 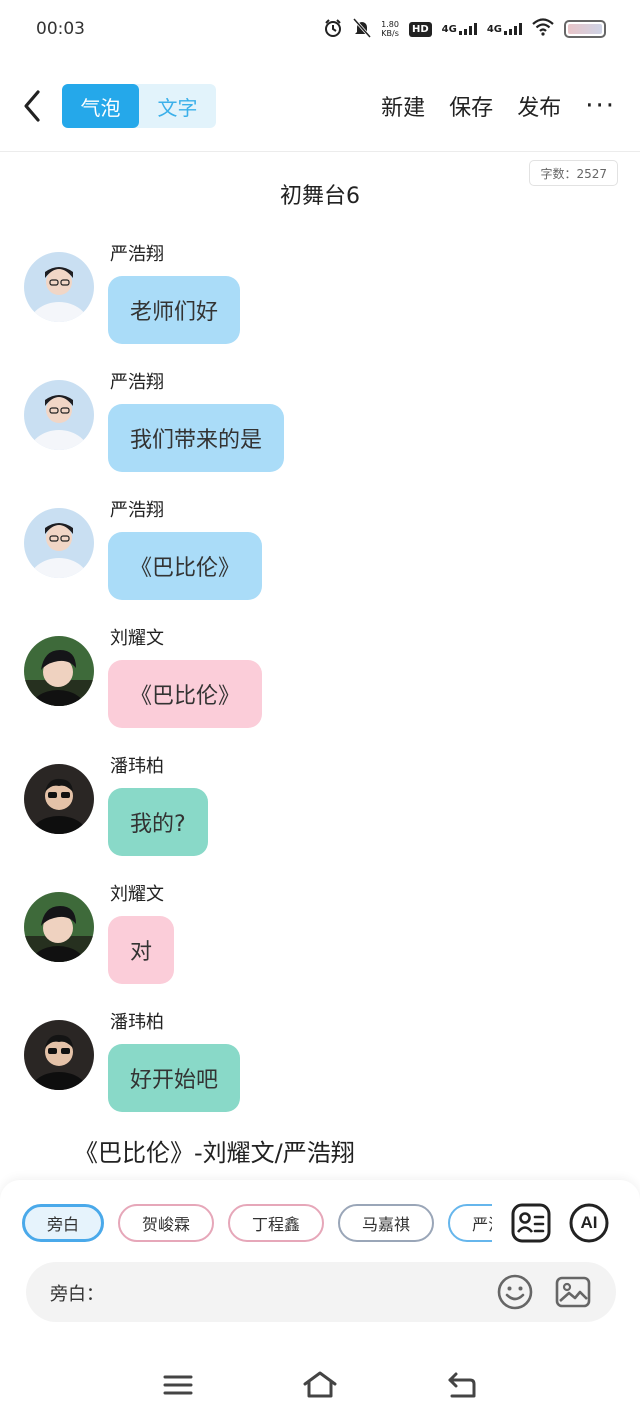 I want to click on tab-text: 文字, so click(x=177, y=106).